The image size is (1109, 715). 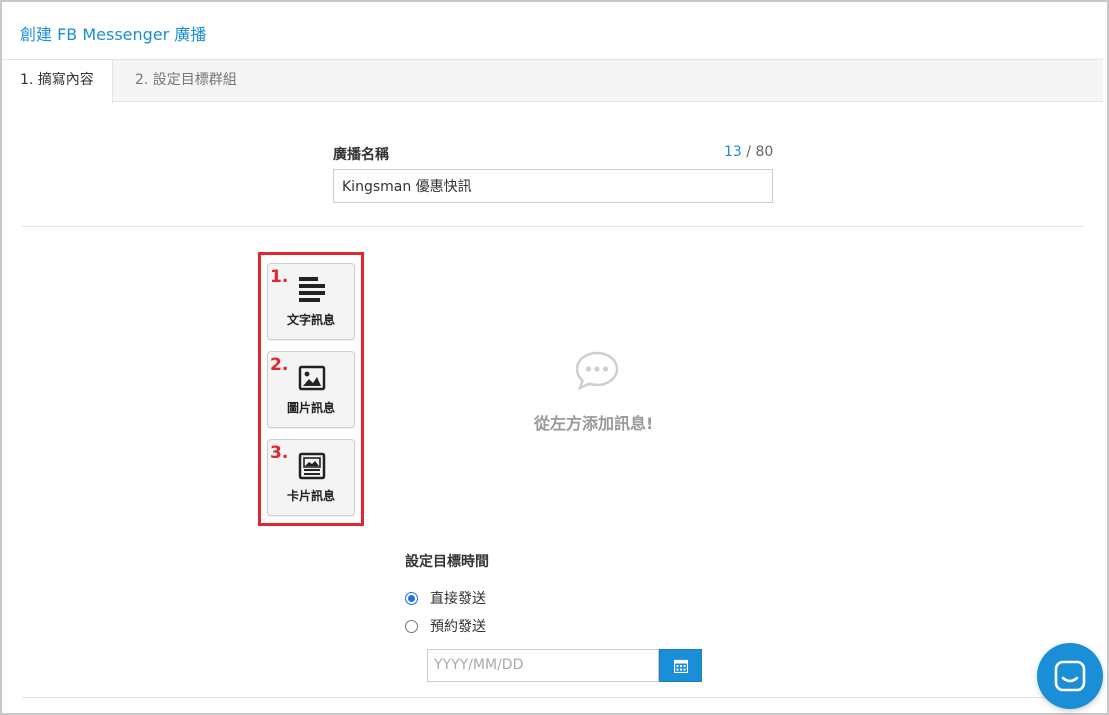 I want to click on broadcast-name-label: 廣播名稱, so click(x=361, y=155).